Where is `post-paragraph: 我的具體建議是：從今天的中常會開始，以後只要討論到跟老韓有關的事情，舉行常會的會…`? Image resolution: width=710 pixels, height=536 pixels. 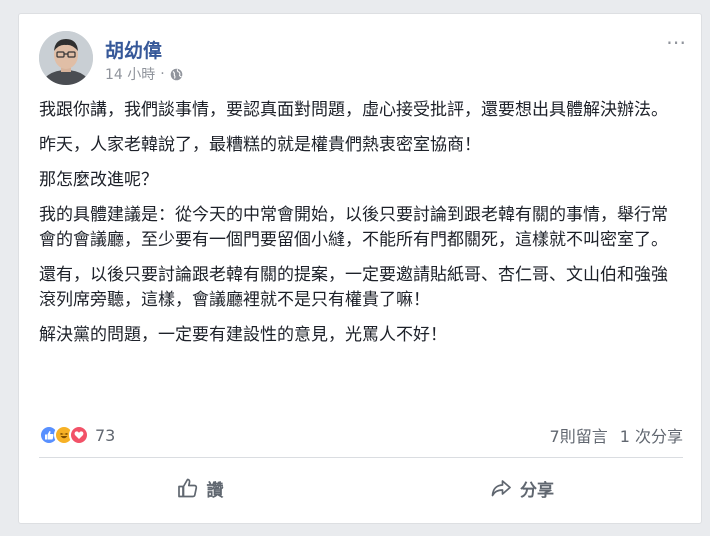 post-paragraph: 我的具體建議是：從今天的中常會開始，以後只要討論到跟老韓有關的事情，舉行常會的會… is located at coordinates (353, 227).